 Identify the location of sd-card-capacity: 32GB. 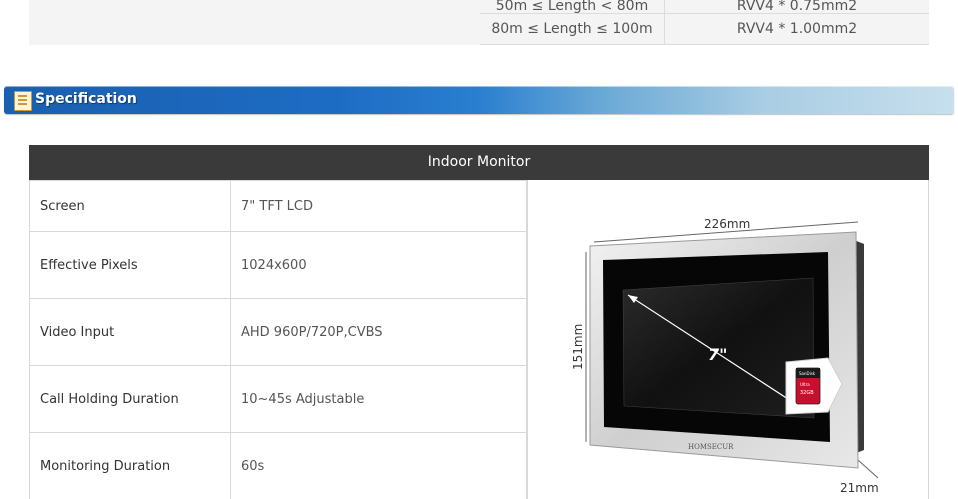
(807, 393).